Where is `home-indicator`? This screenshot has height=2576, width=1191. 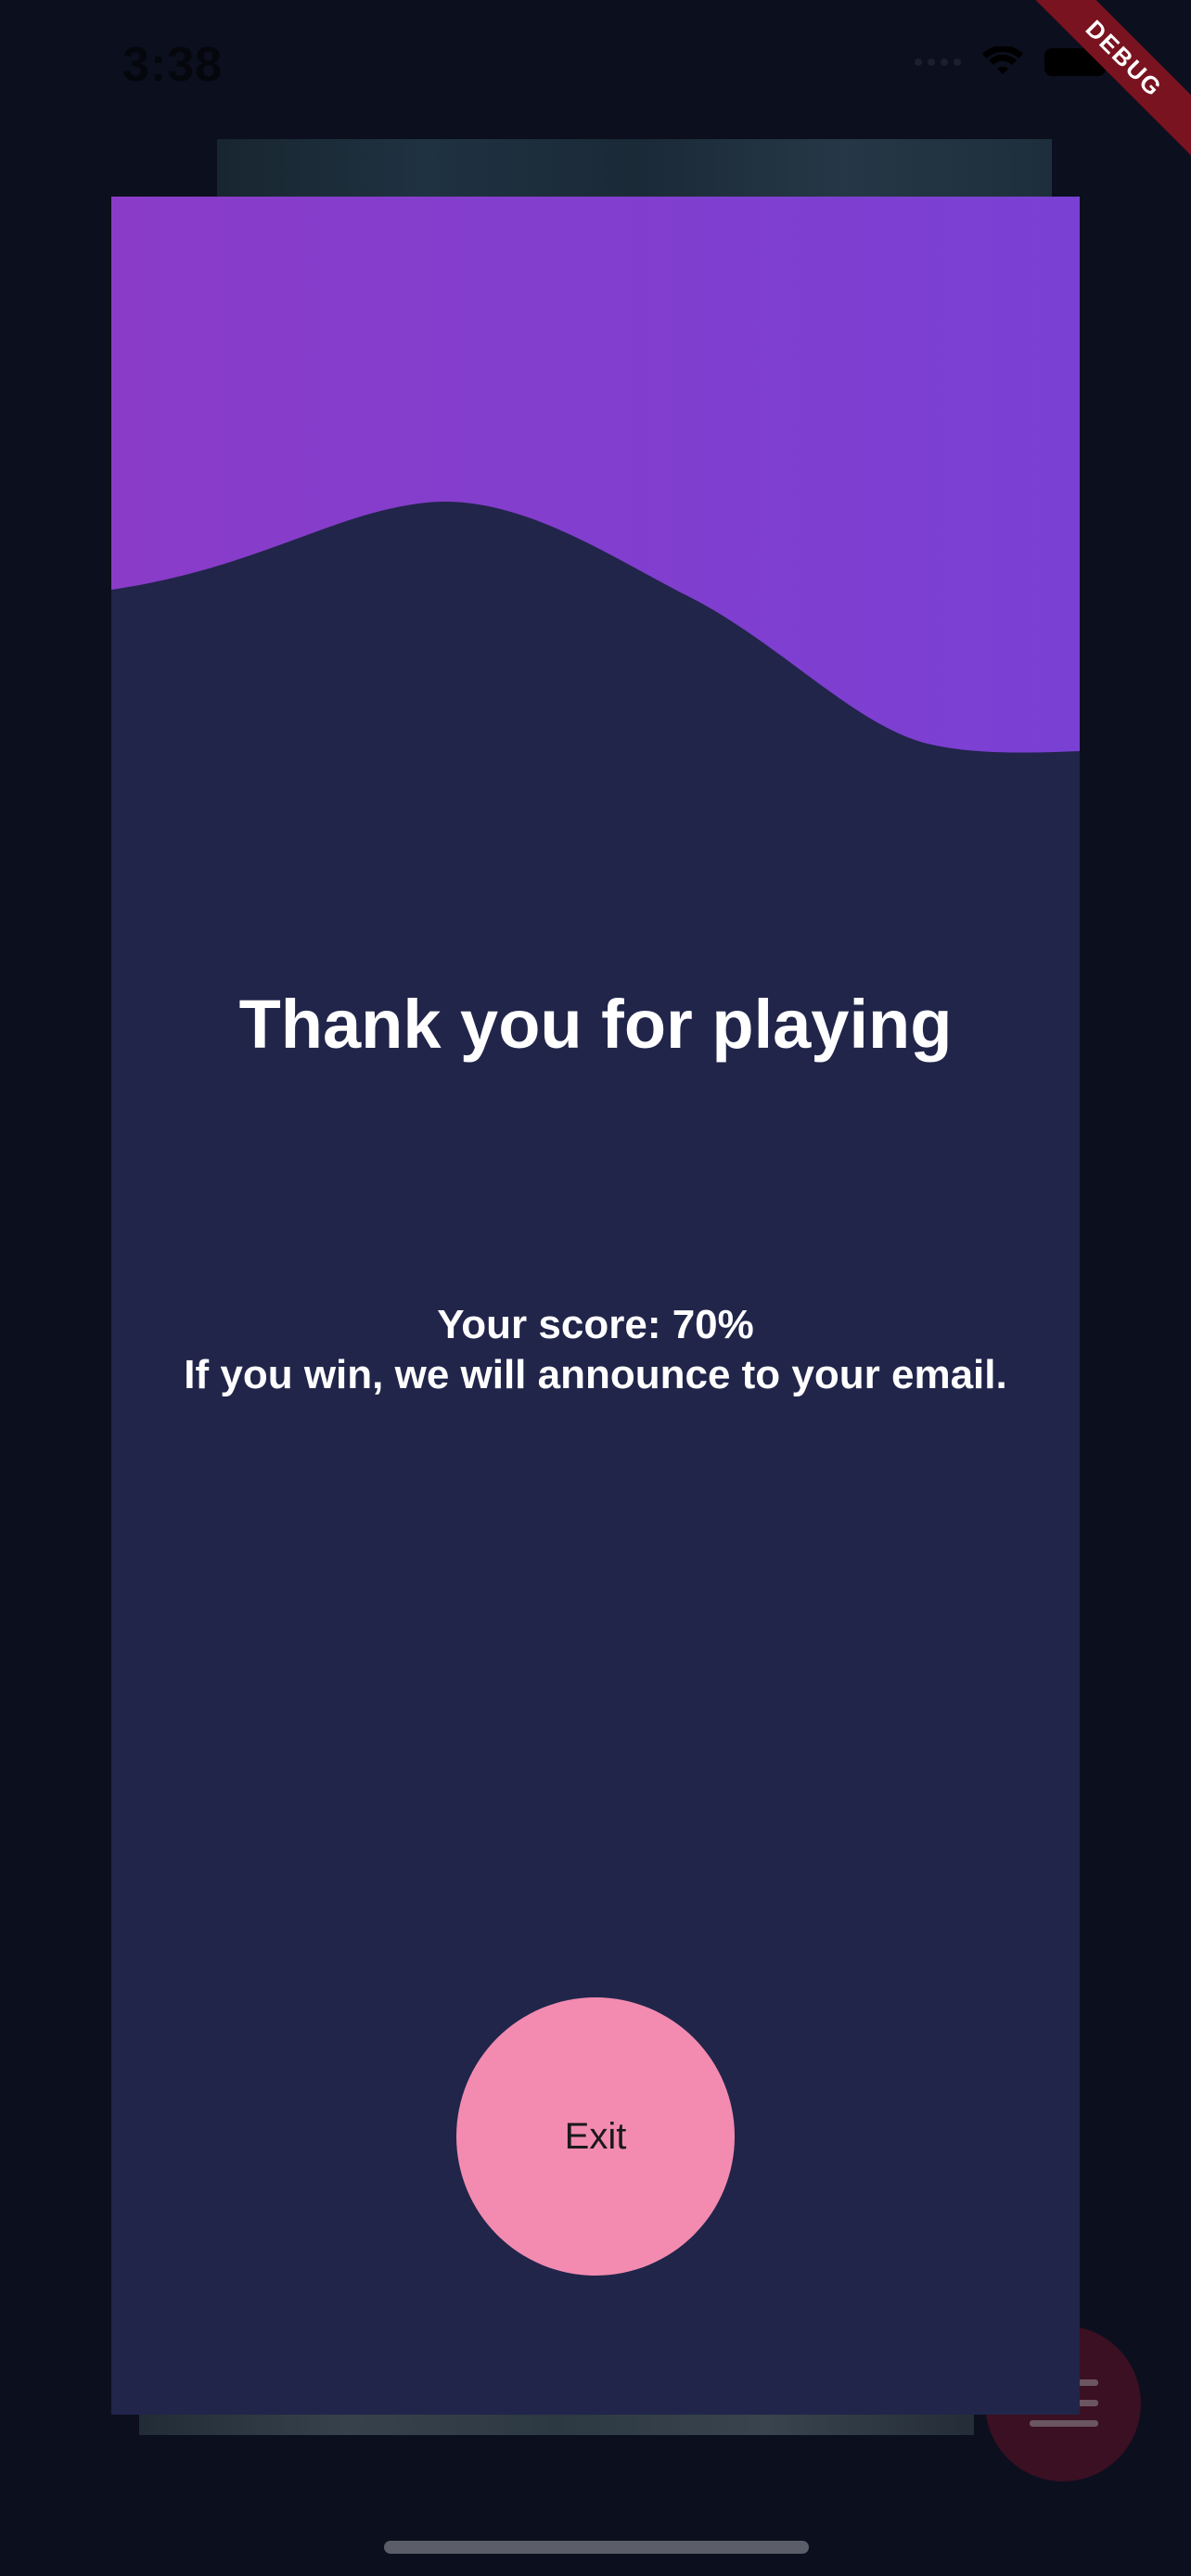
home-indicator is located at coordinates (597, 2547).